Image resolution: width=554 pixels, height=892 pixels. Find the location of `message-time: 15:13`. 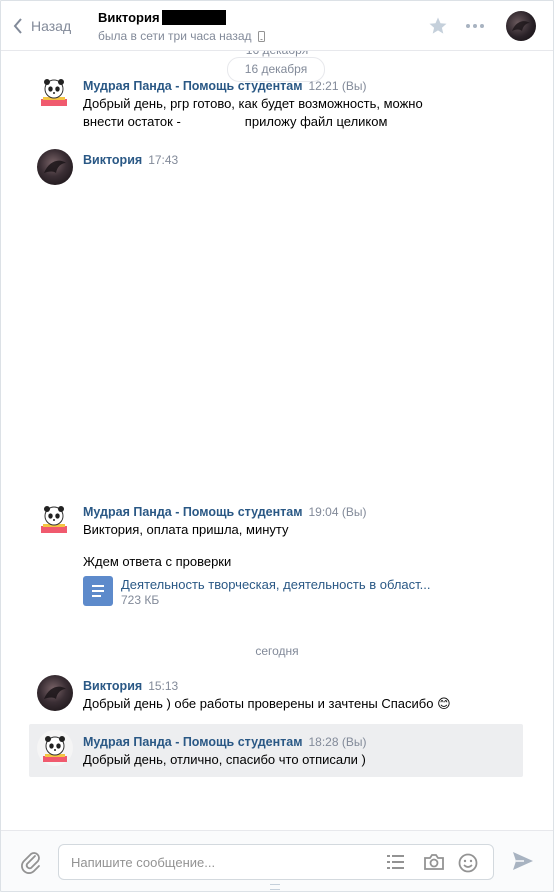

message-time: 15:13 is located at coordinates (163, 686).